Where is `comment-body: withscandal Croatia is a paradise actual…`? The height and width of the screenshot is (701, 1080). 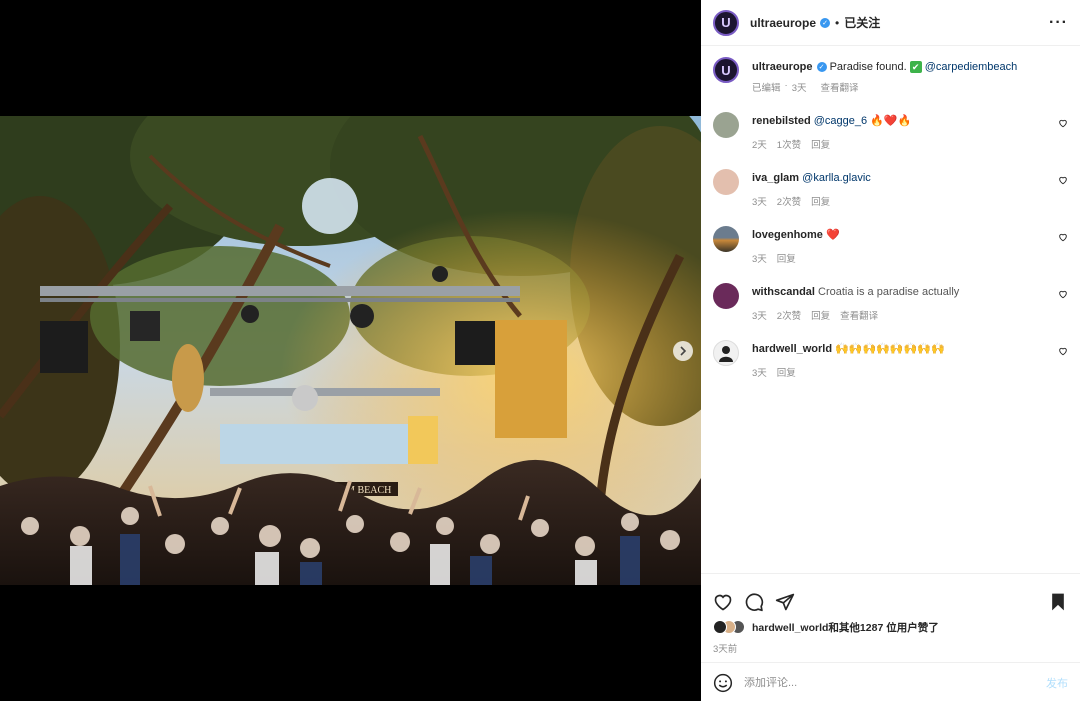 comment-body: withscandal Croatia is a paradise actual… is located at coordinates (910, 302).